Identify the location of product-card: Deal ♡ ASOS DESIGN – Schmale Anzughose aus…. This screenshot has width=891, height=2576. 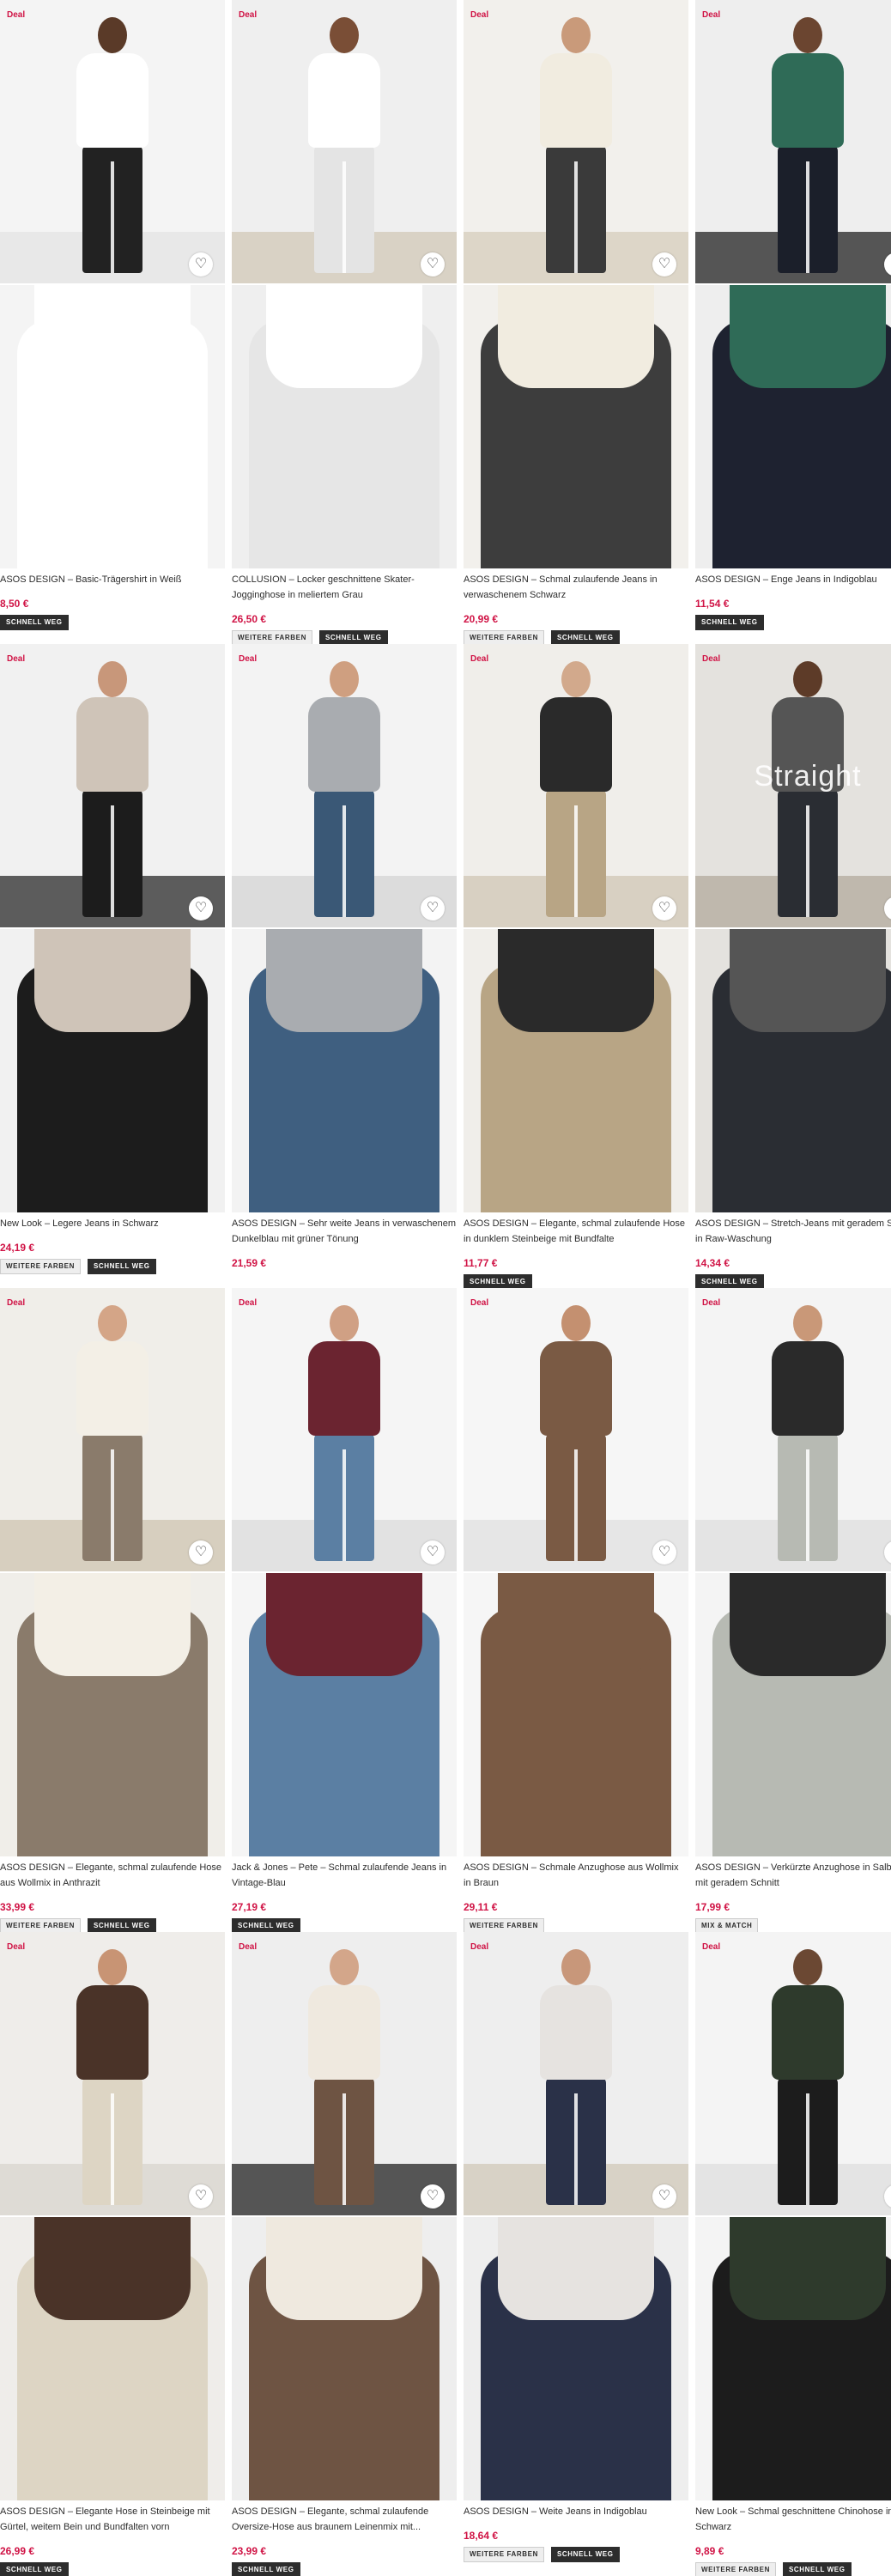
(576, 1610).